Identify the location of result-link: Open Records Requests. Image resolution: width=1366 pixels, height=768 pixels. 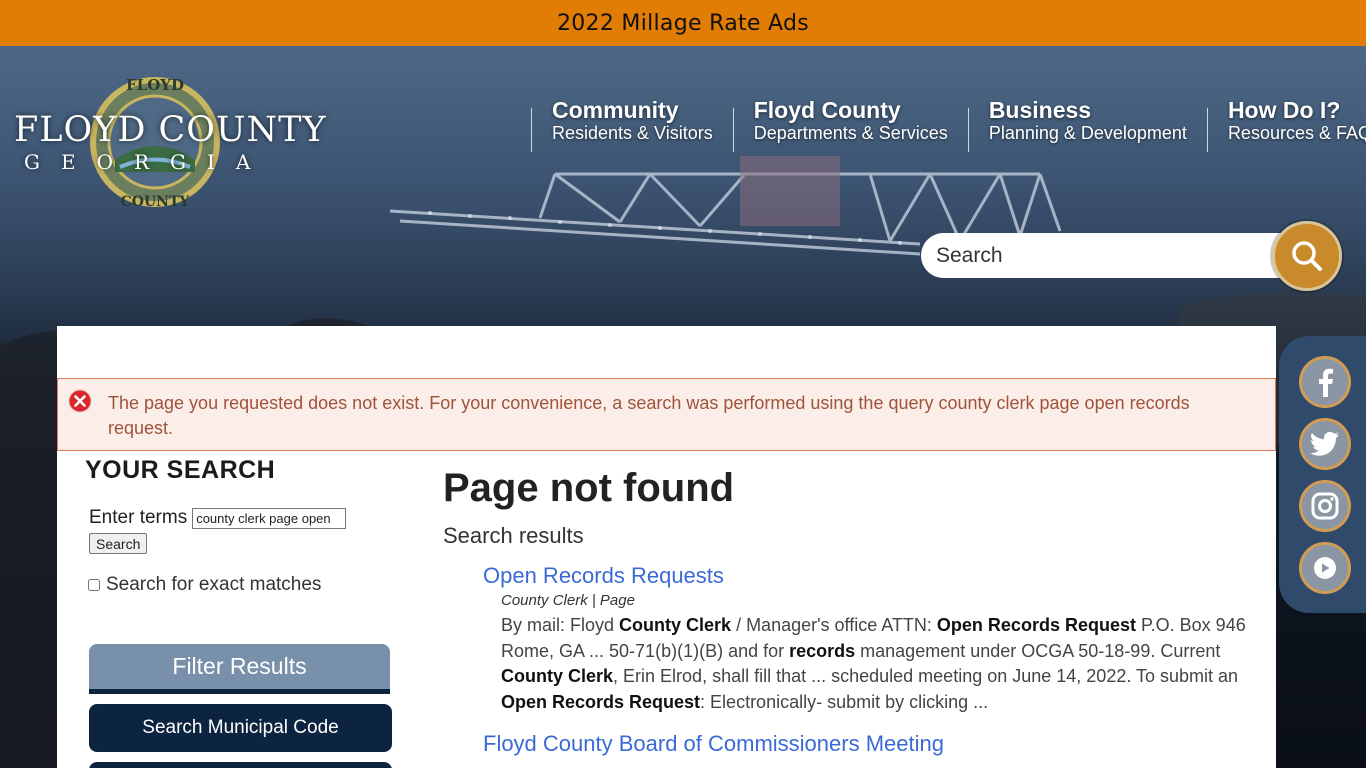
(603, 575).